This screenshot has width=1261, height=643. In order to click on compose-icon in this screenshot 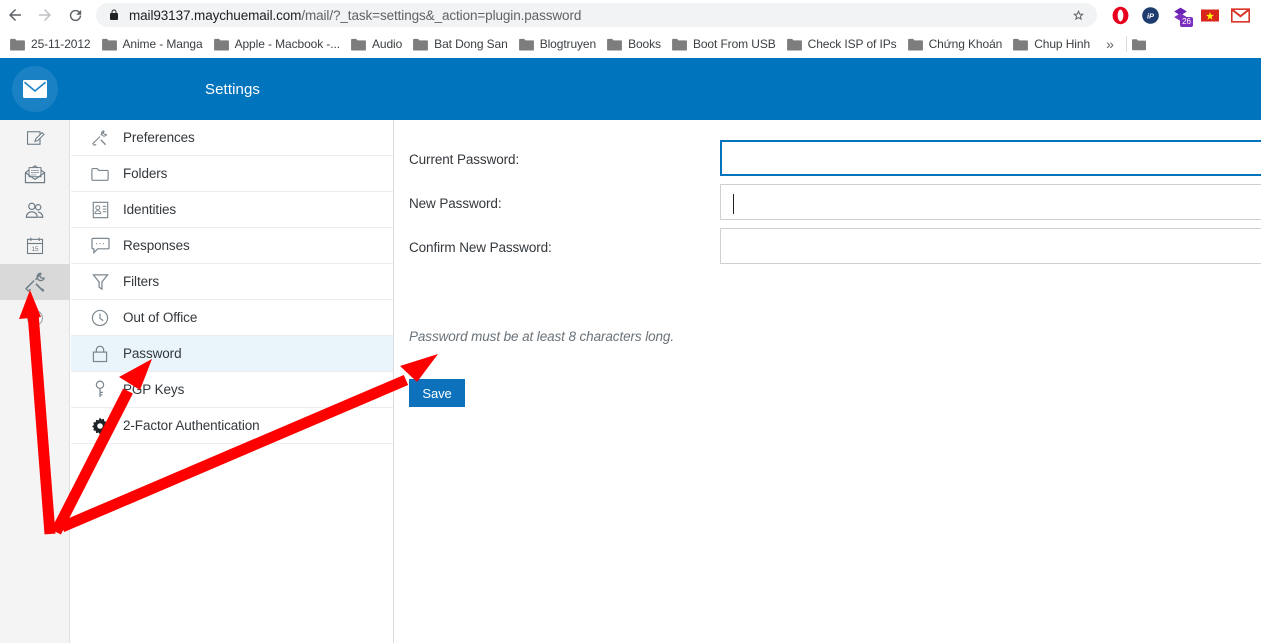, I will do `click(35, 138)`.